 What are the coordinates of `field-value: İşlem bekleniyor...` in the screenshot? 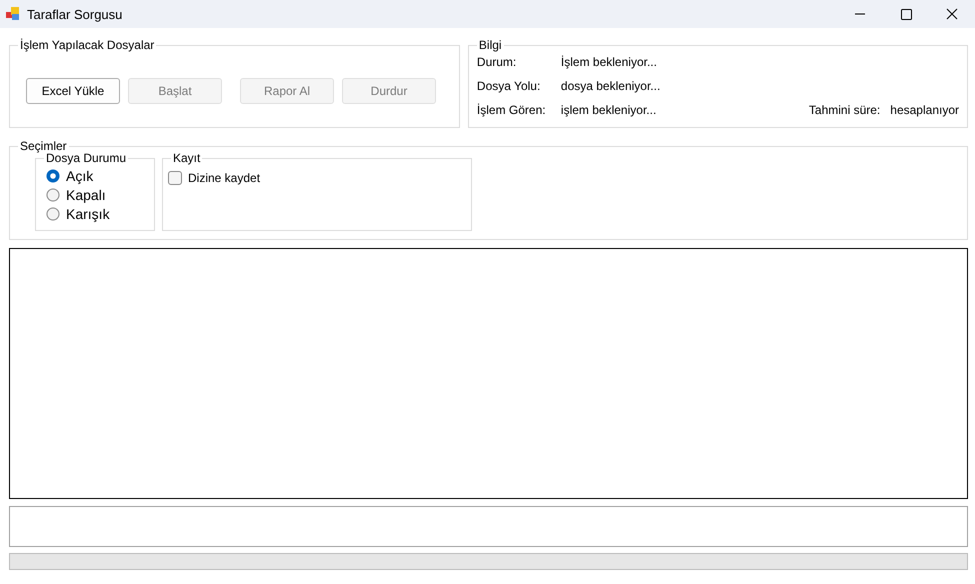 It's located at (609, 62).